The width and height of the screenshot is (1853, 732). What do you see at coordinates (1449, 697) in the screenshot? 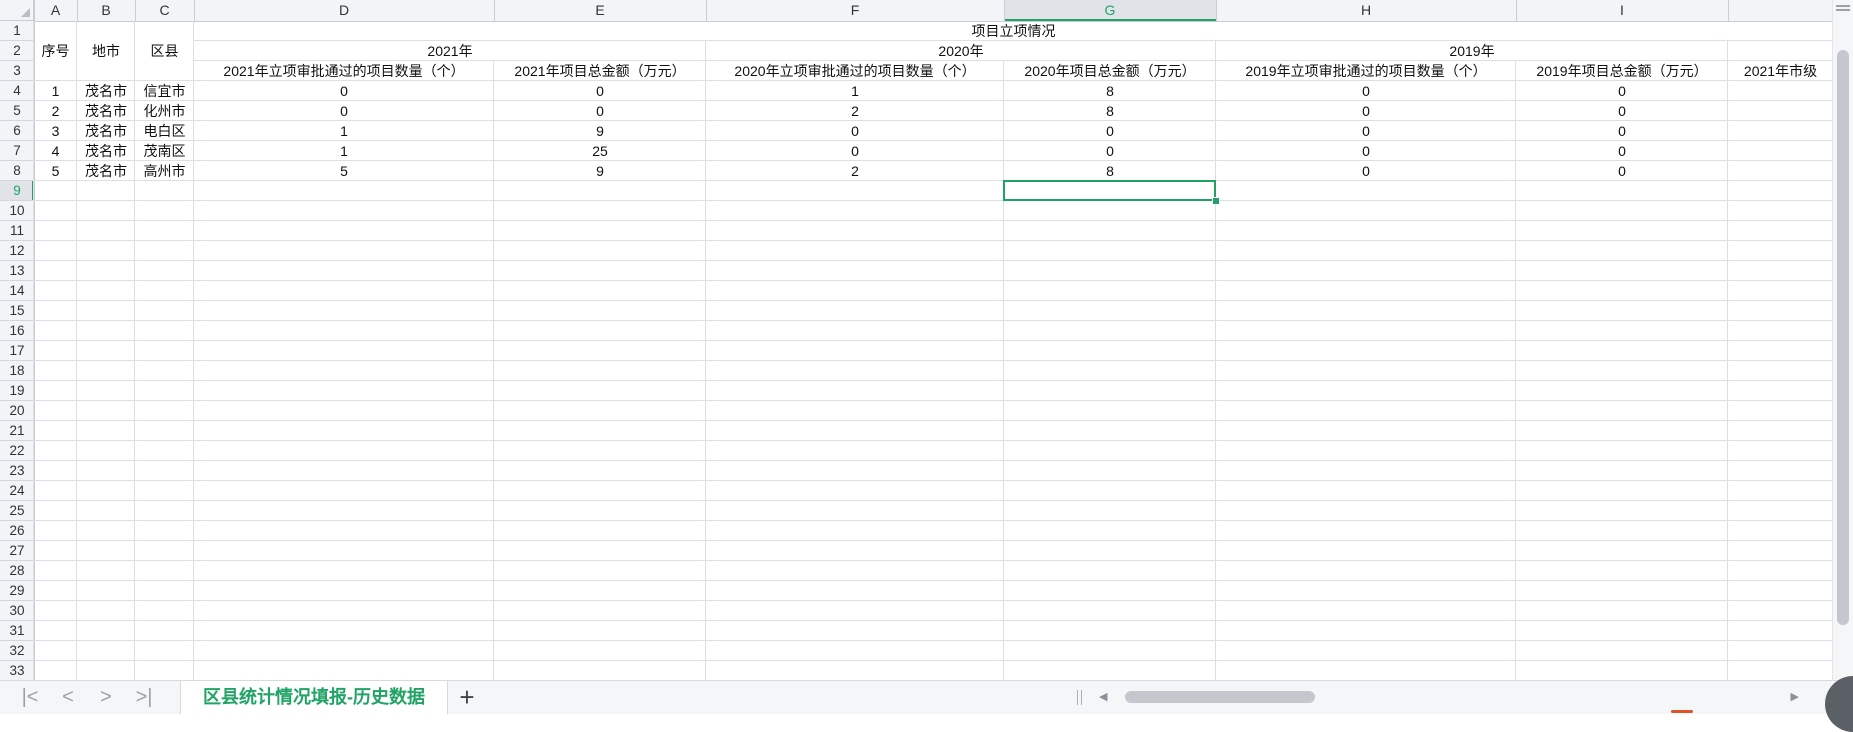
I see `horizontal-scrollbar: ◀ ▶` at bounding box center [1449, 697].